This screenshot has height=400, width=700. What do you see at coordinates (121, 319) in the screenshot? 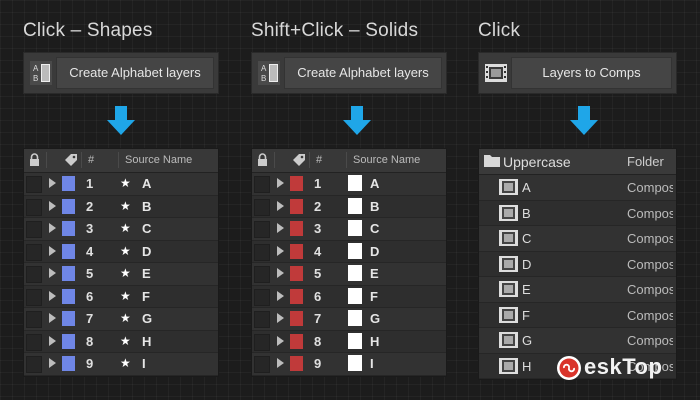
I see `layer-row: 7 ★ G` at bounding box center [121, 319].